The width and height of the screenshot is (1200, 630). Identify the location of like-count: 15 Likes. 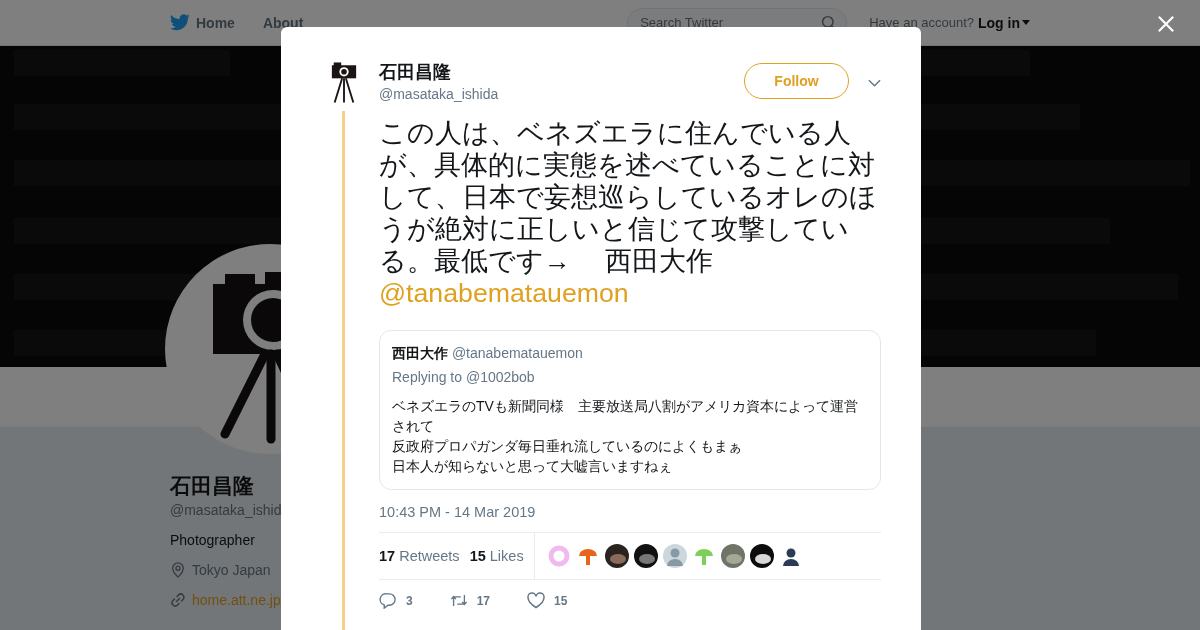
(496, 556).